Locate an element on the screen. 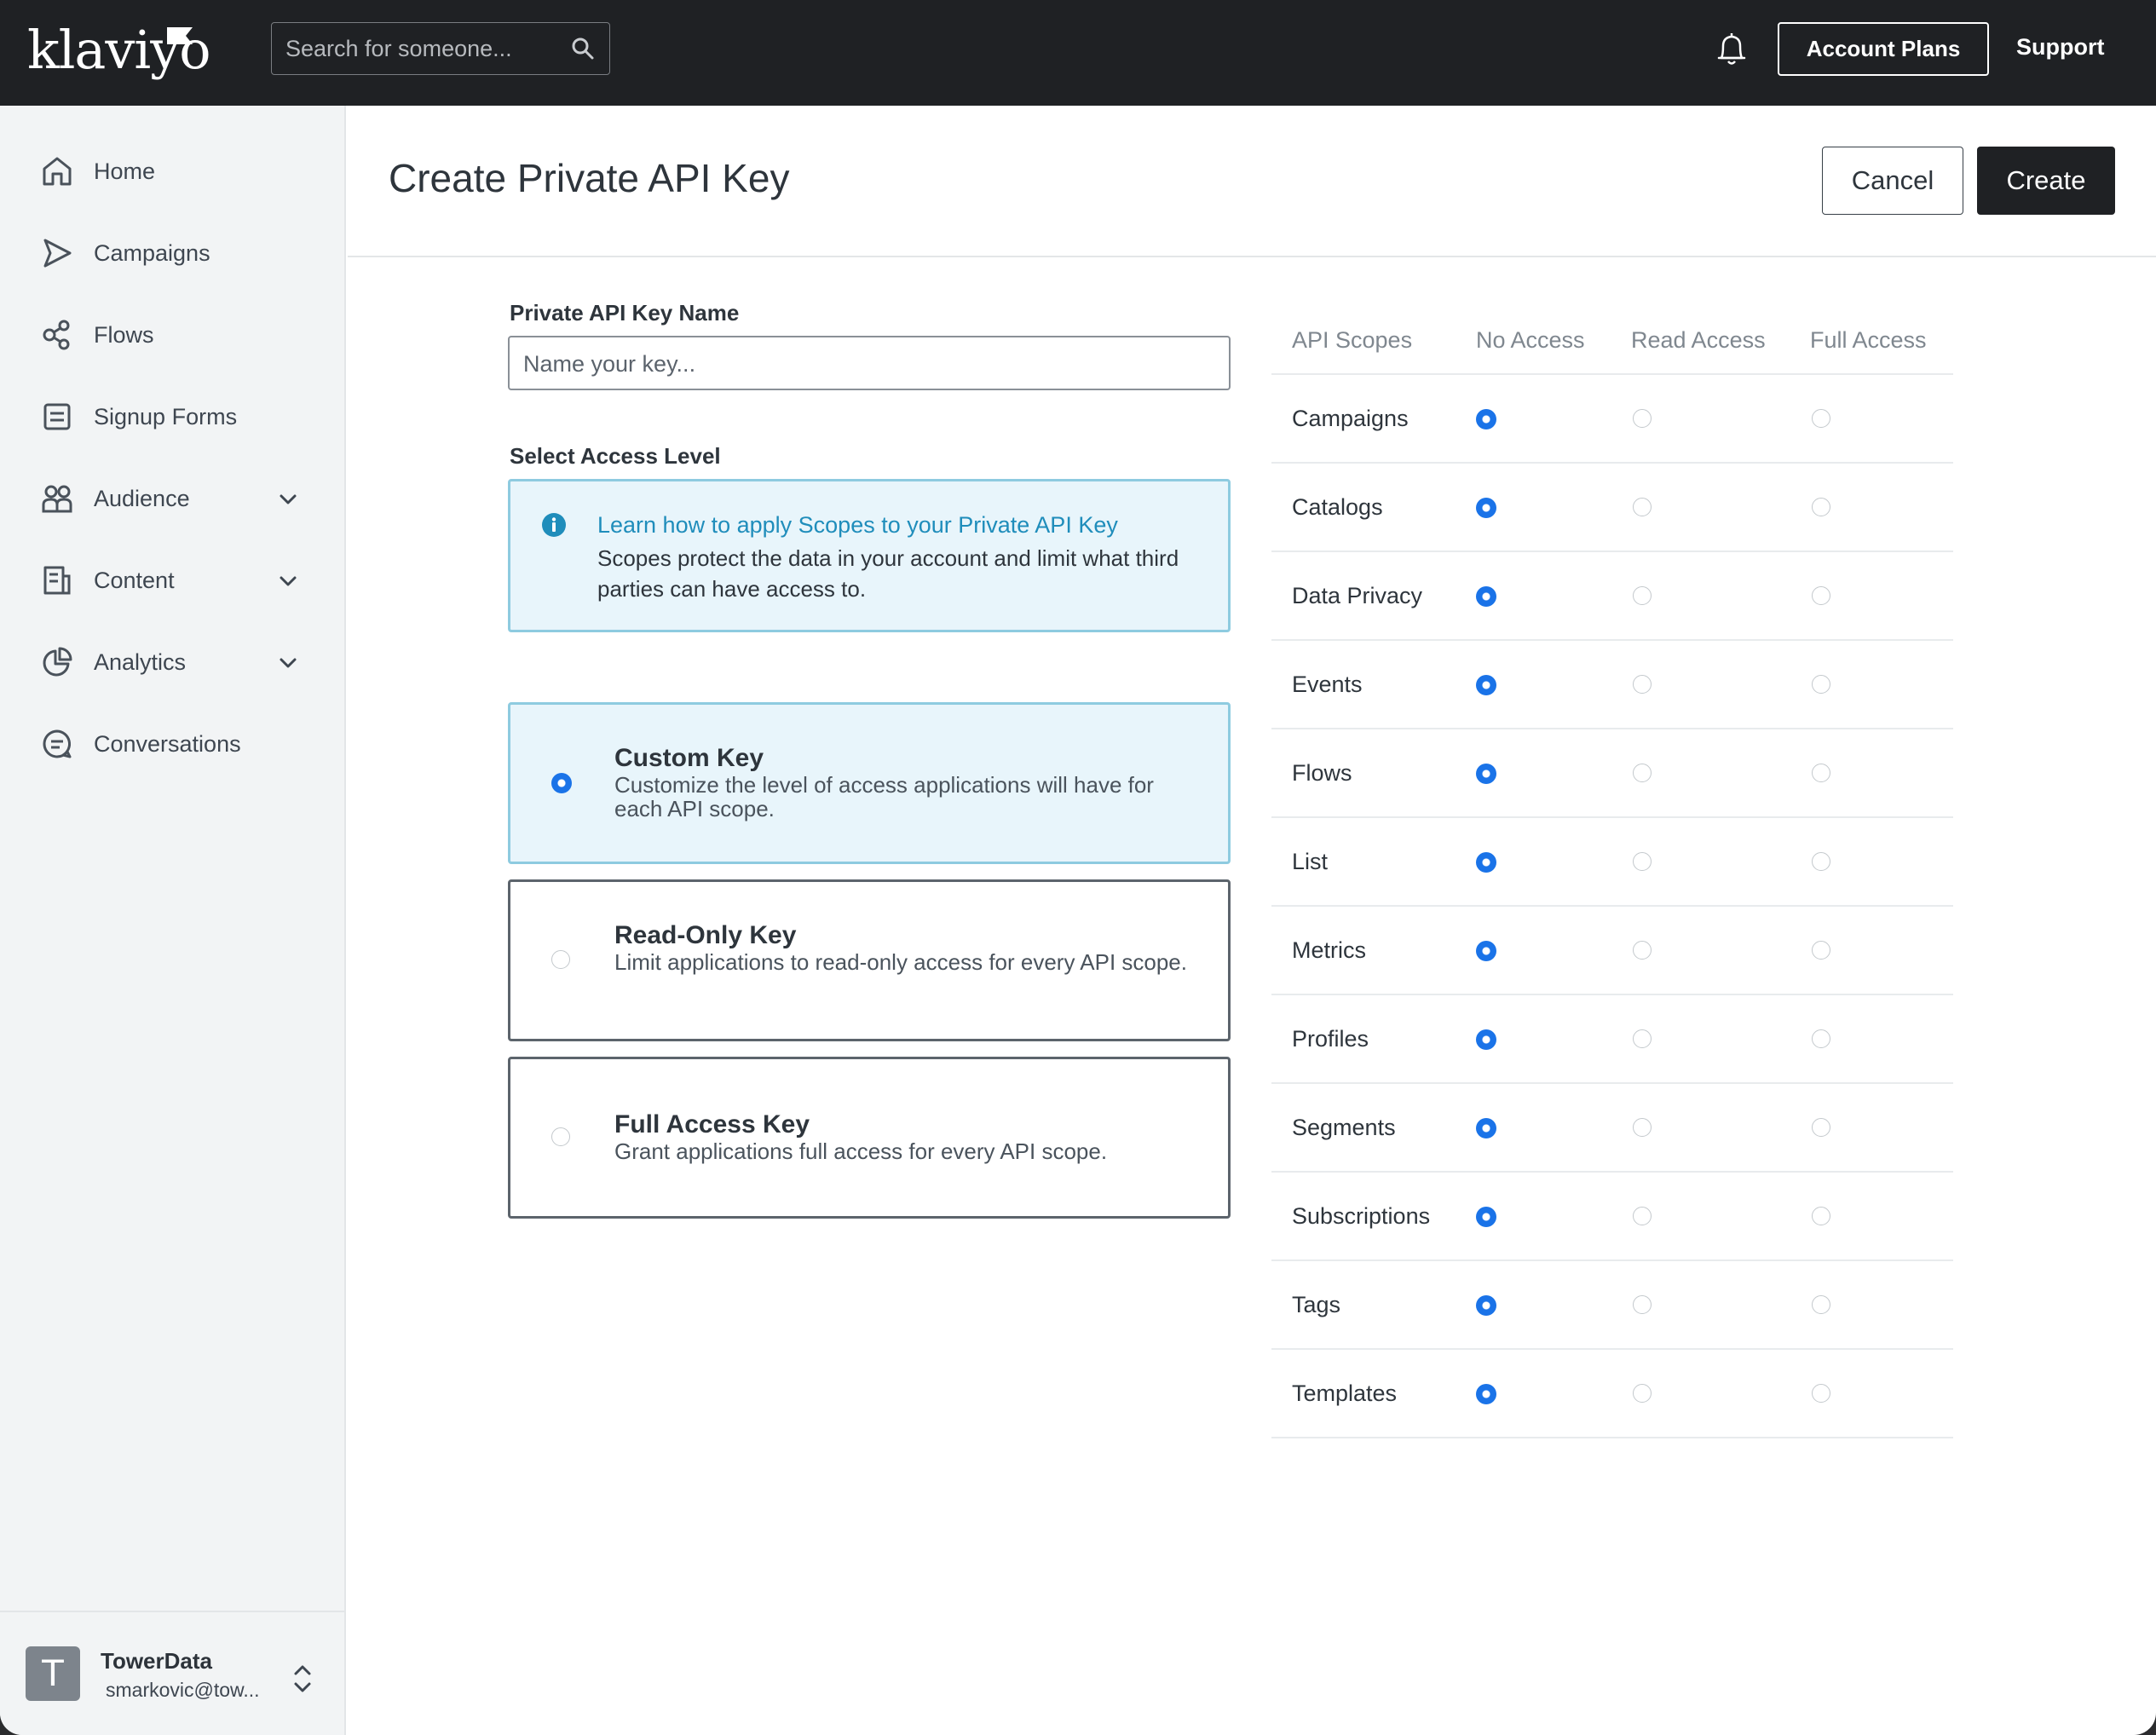  flows-icon is located at coordinates (56, 335).